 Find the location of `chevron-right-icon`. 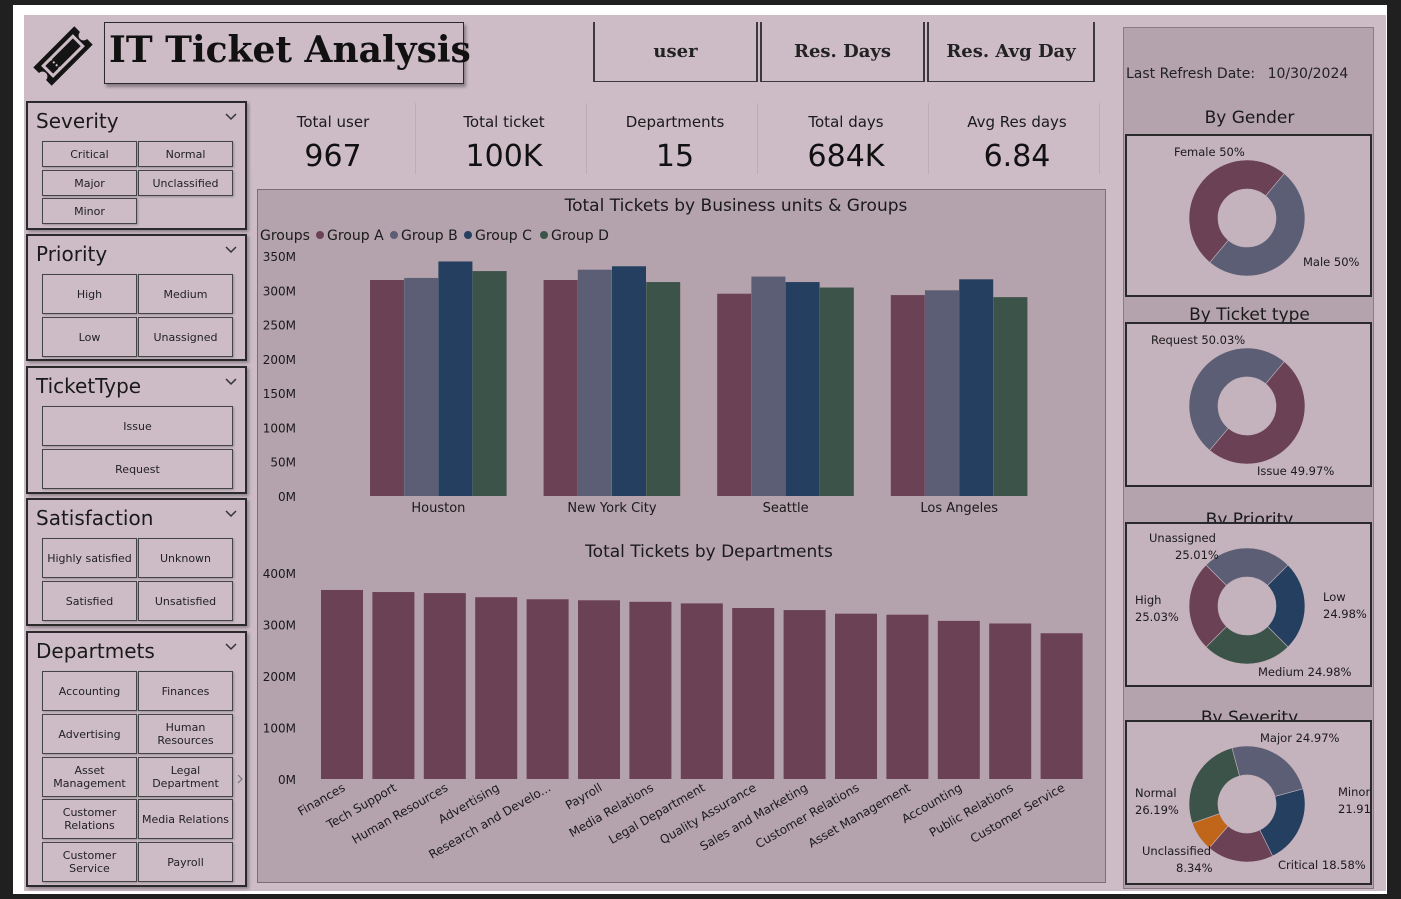

chevron-right-icon is located at coordinates (240, 779).